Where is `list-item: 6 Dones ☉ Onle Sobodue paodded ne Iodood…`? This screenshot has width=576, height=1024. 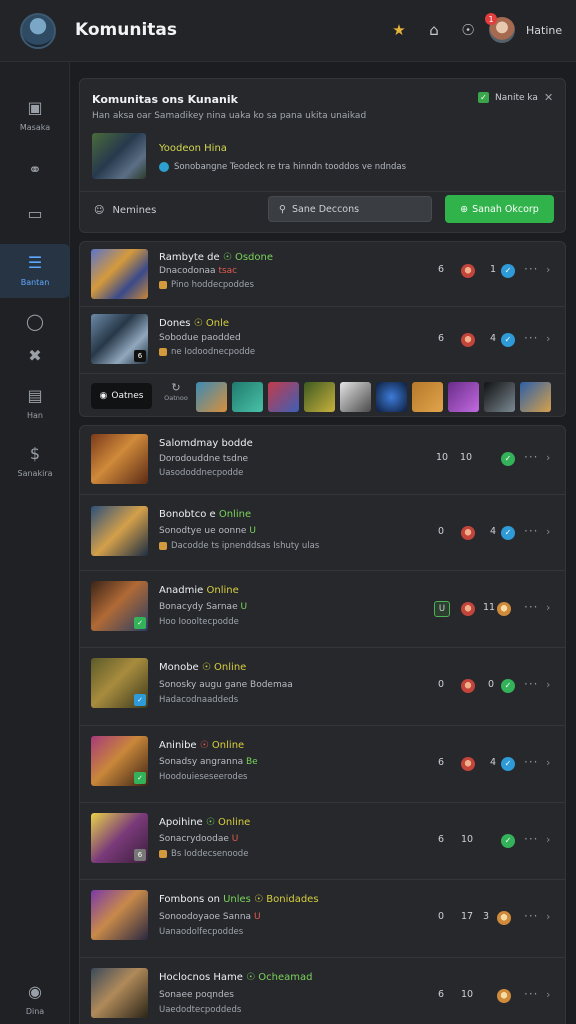 list-item: 6 Dones ☉ Onle Sobodue paodded ne Iodood… is located at coordinates (322, 340).